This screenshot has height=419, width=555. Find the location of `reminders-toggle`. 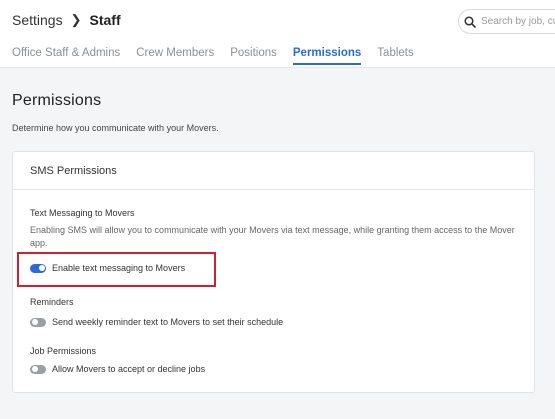

reminders-toggle is located at coordinates (38, 322).